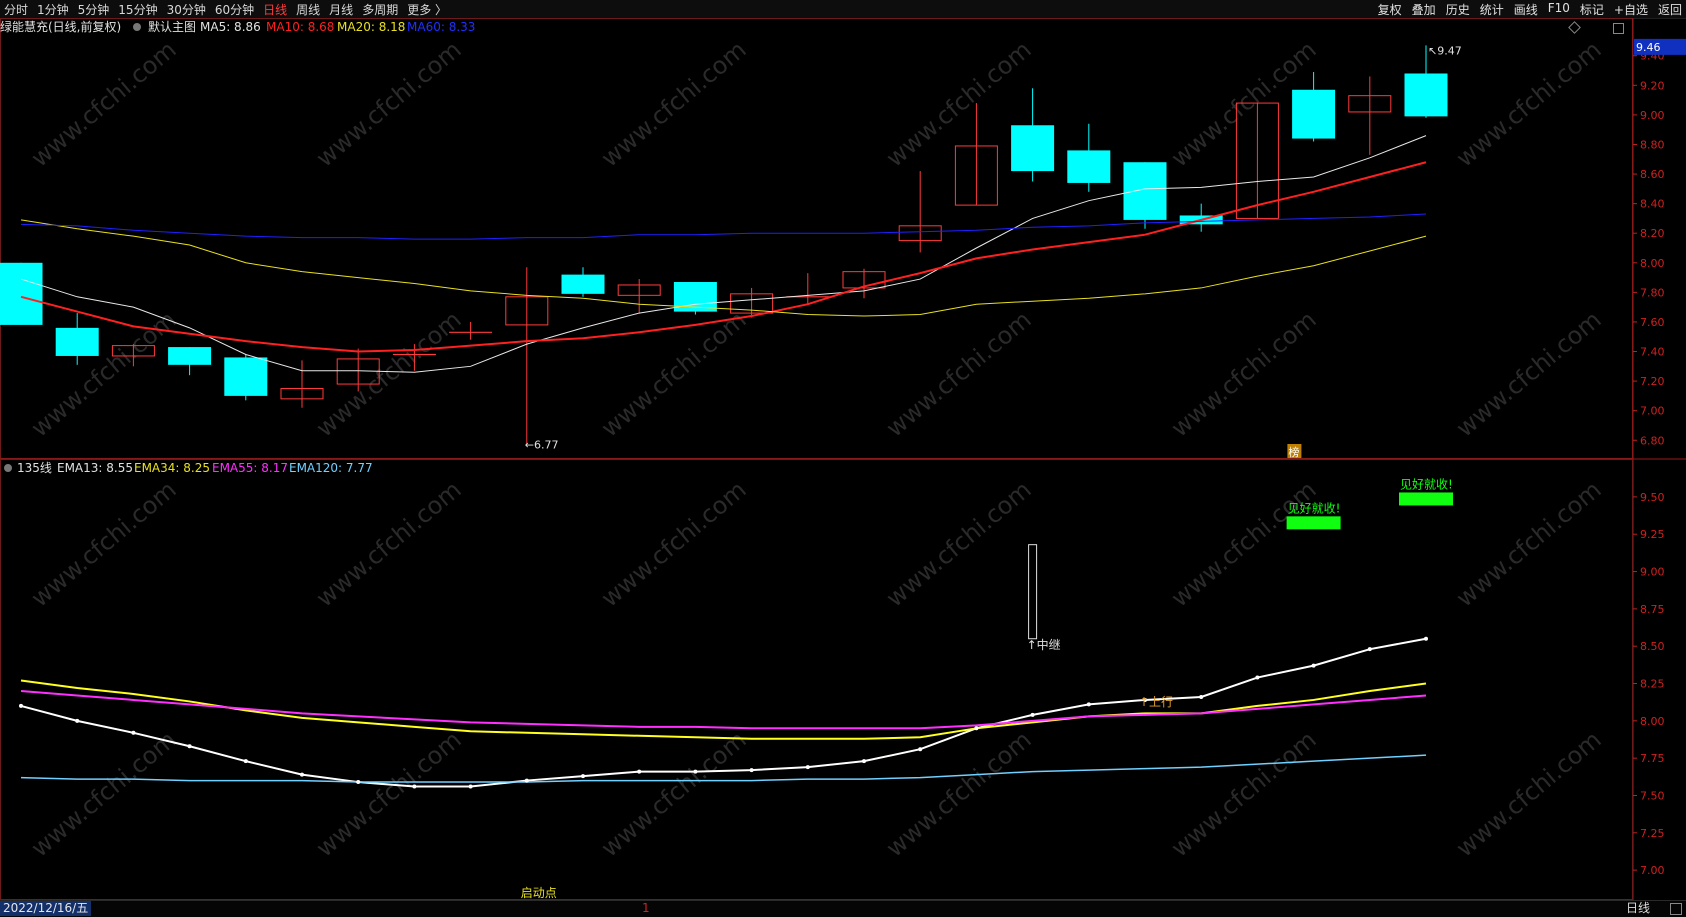  Describe the element at coordinates (95, 468) in the screenshot. I see `legend-ema13: EMA13: 8.55` at that location.